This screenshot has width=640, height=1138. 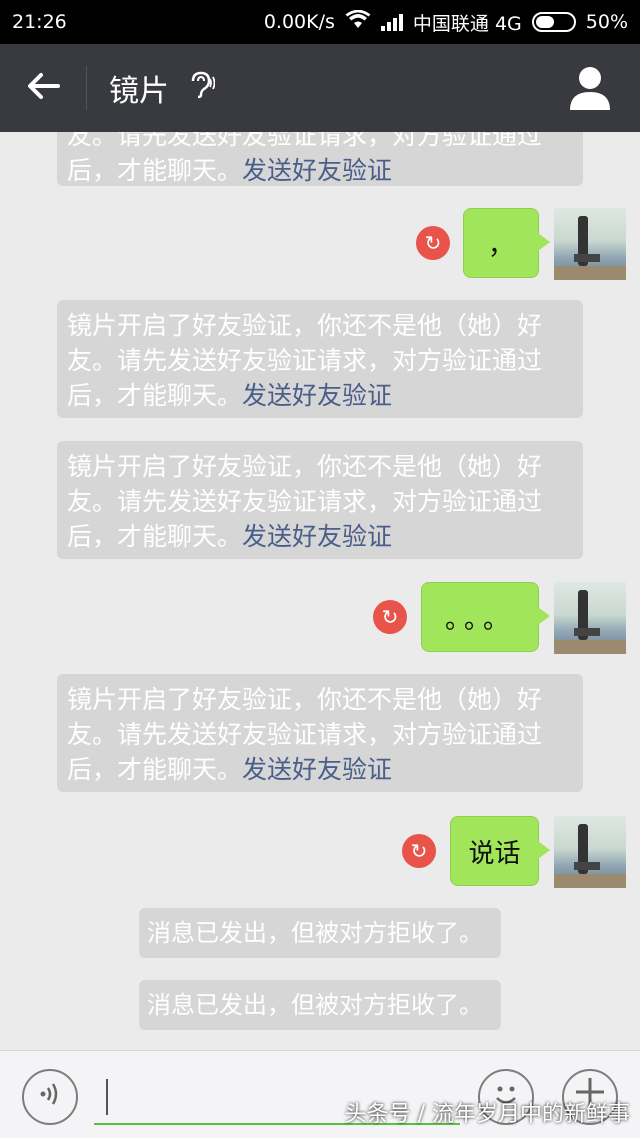 I want to click on status-bar: 21:26 0.00K/s 中国联通 4G 50%, so click(x=320, y=22).